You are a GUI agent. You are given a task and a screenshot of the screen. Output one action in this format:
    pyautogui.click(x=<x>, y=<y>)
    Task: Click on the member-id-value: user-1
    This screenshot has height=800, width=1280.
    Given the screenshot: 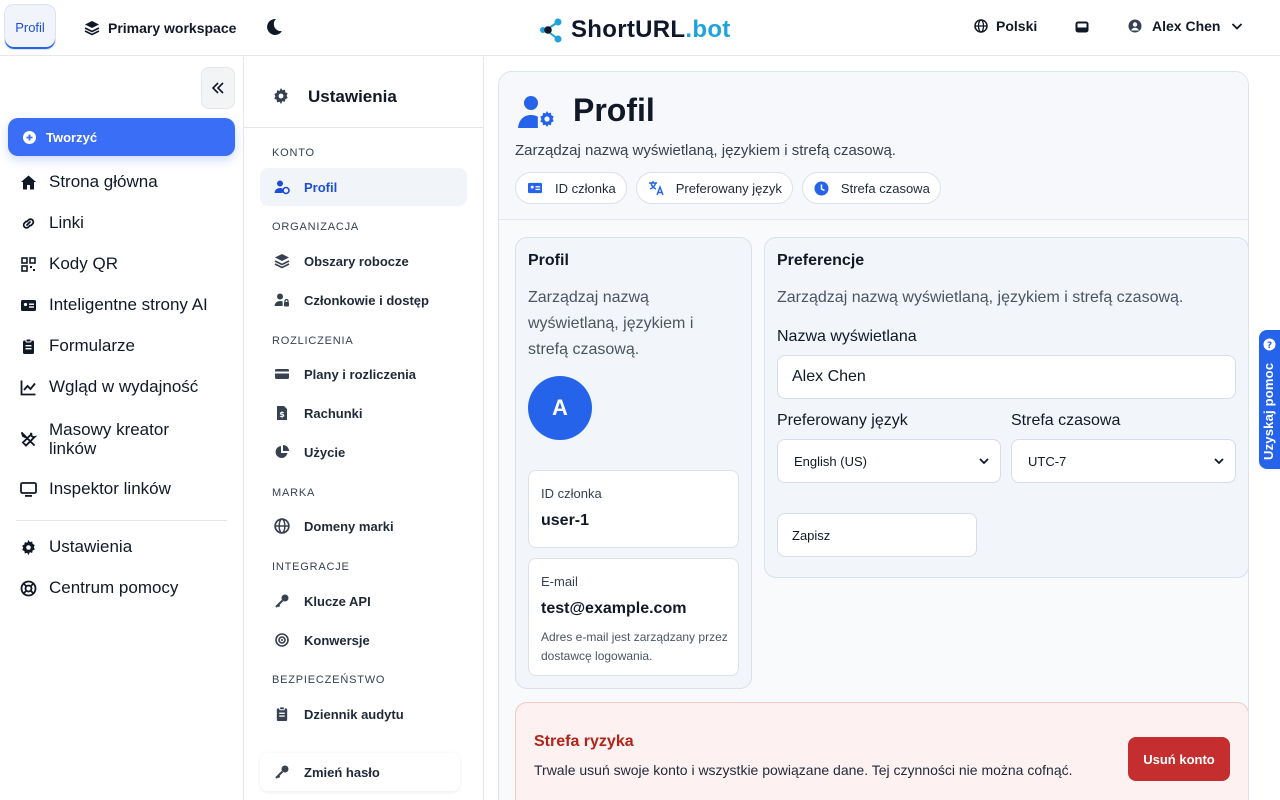 What is the action you would take?
    pyautogui.click(x=565, y=520)
    